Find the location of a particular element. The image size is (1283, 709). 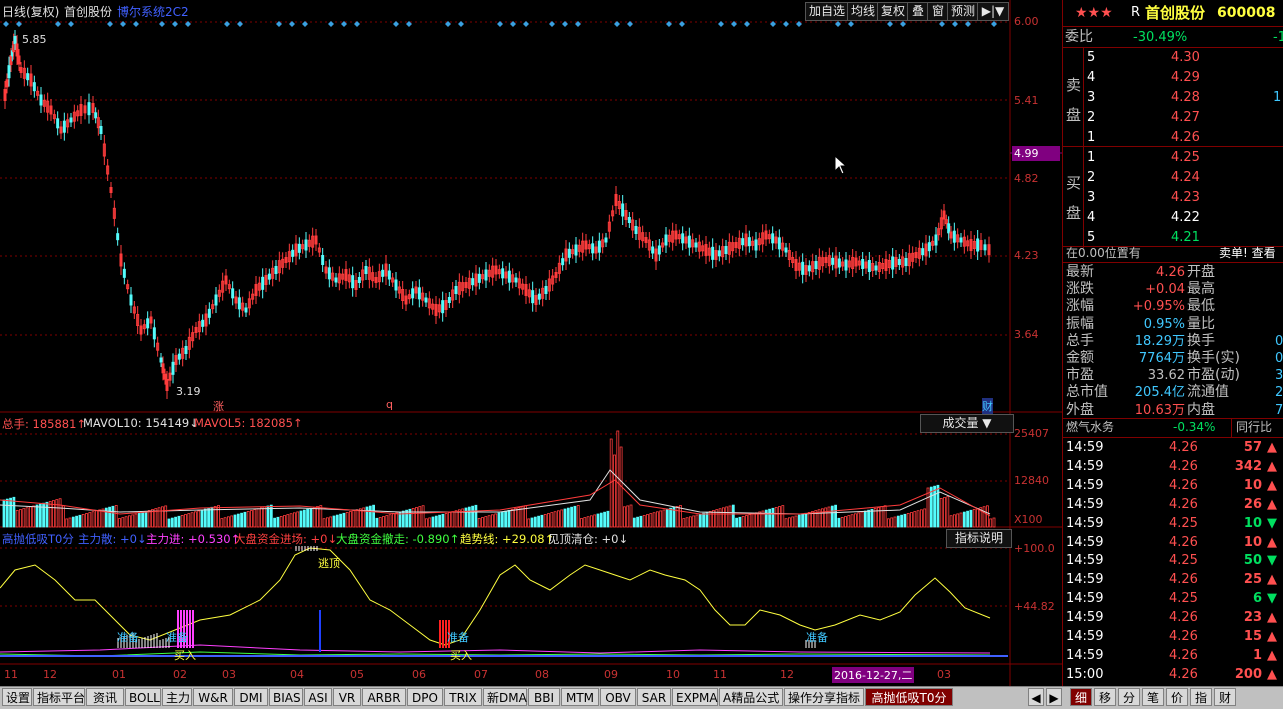

overlay-button: 叠 is located at coordinates (918, 11).